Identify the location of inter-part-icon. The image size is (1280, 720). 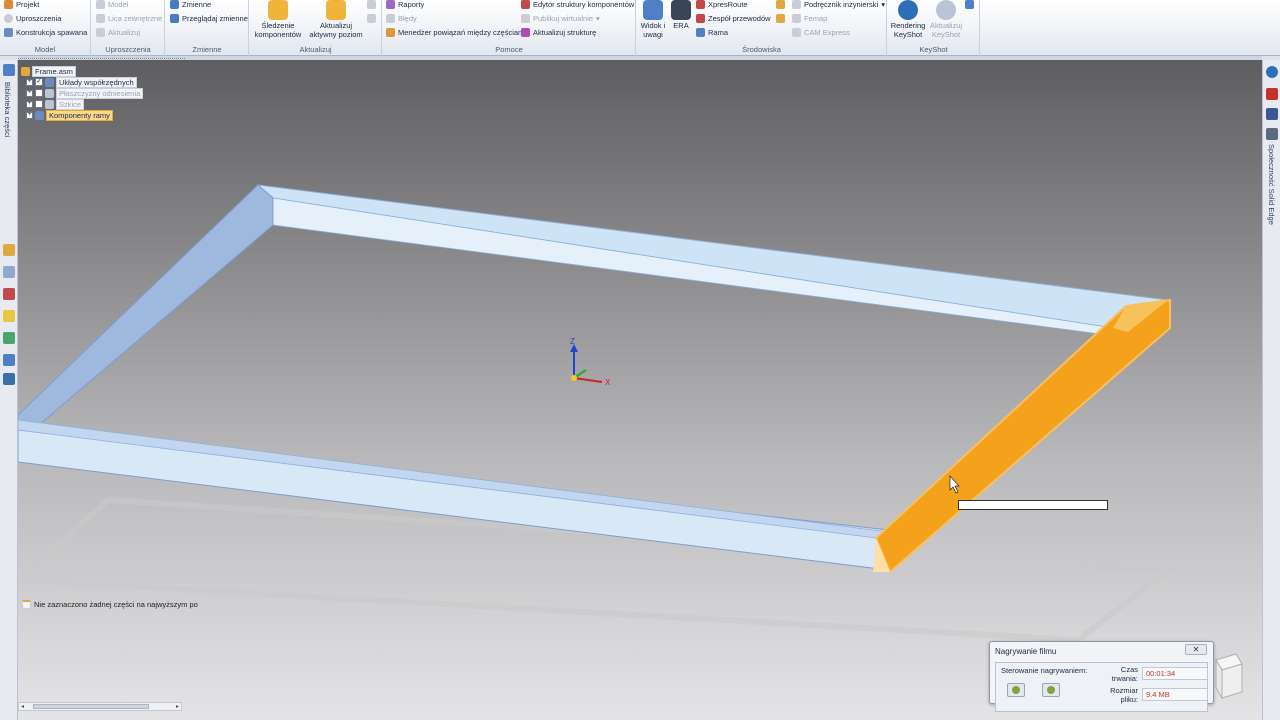
(390, 32).